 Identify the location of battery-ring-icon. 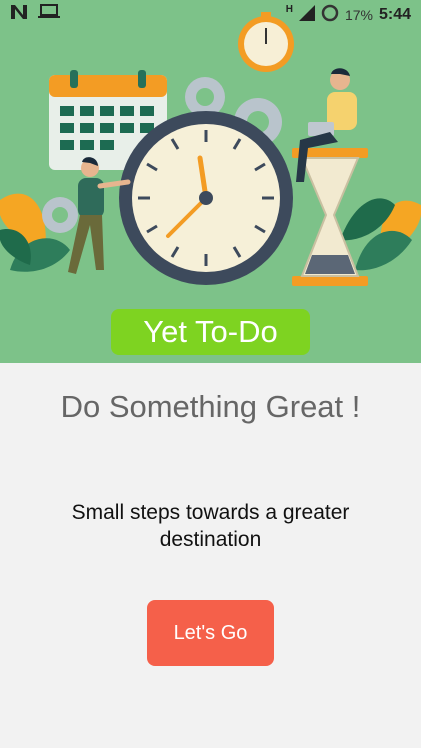
(330, 15).